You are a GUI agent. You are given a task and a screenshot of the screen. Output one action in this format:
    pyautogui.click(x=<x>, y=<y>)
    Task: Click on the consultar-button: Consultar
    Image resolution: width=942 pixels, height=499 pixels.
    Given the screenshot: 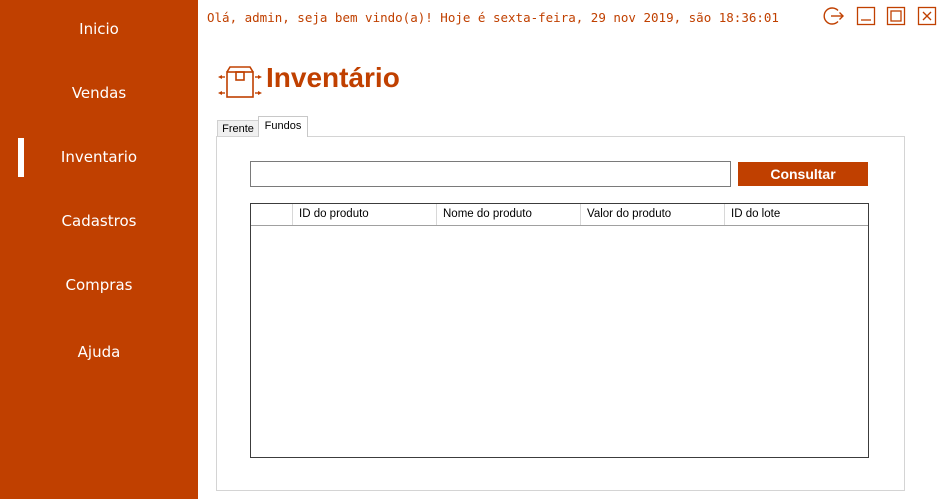 What is the action you would take?
    pyautogui.click(x=803, y=174)
    